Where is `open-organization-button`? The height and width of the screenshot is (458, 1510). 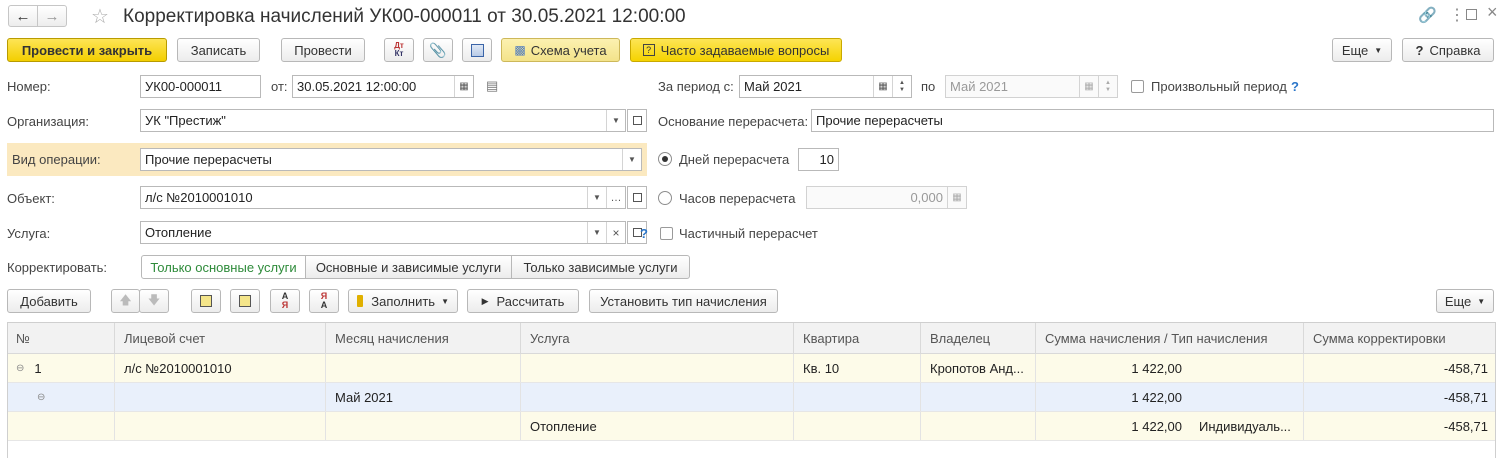
open-organization-button is located at coordinates (637, 120).